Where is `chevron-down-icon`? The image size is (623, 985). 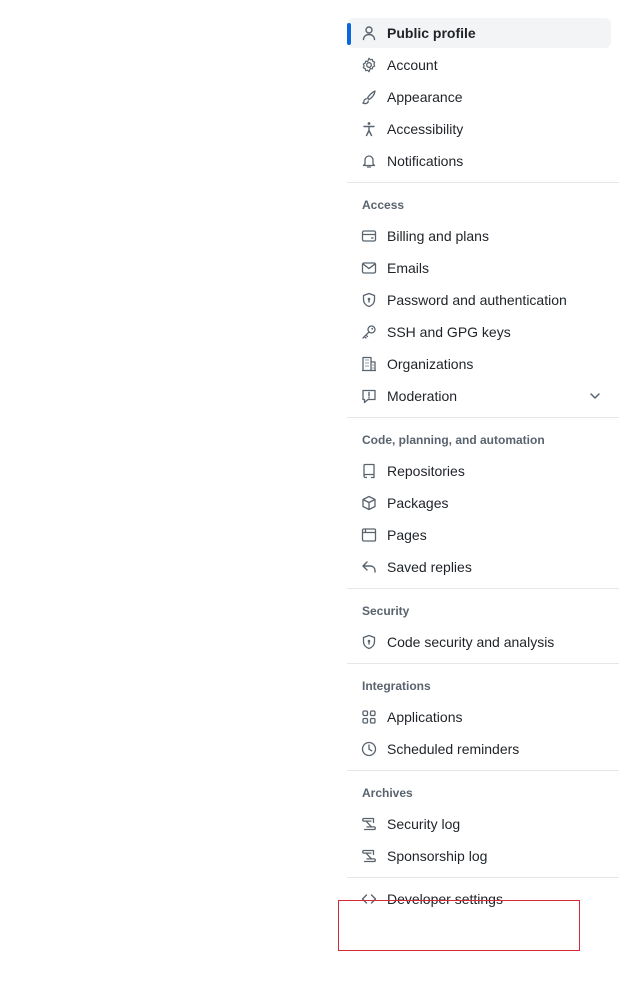
chevron-down-icon is located at coordinates (595, 396).